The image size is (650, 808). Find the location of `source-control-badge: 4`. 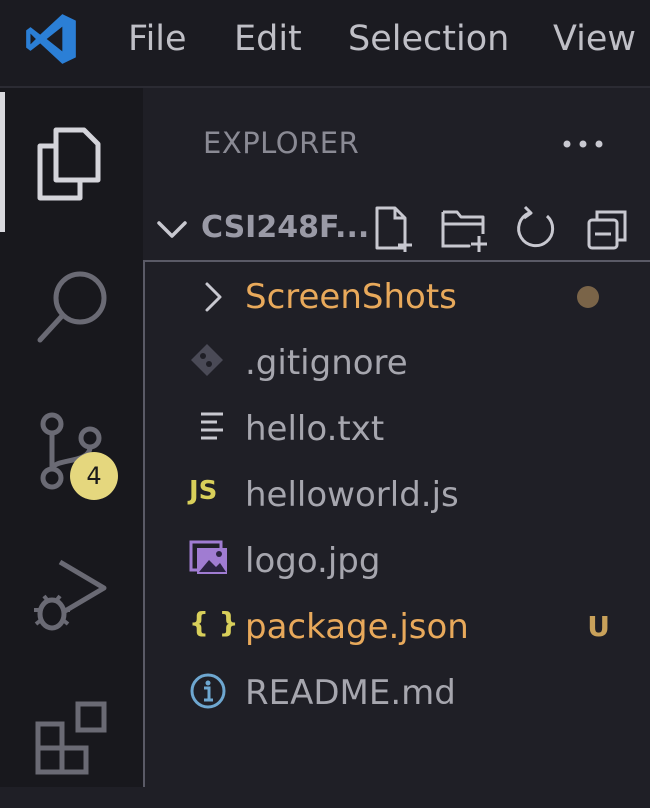

source-control-badge: 4 is located at coordinates (94, 476).